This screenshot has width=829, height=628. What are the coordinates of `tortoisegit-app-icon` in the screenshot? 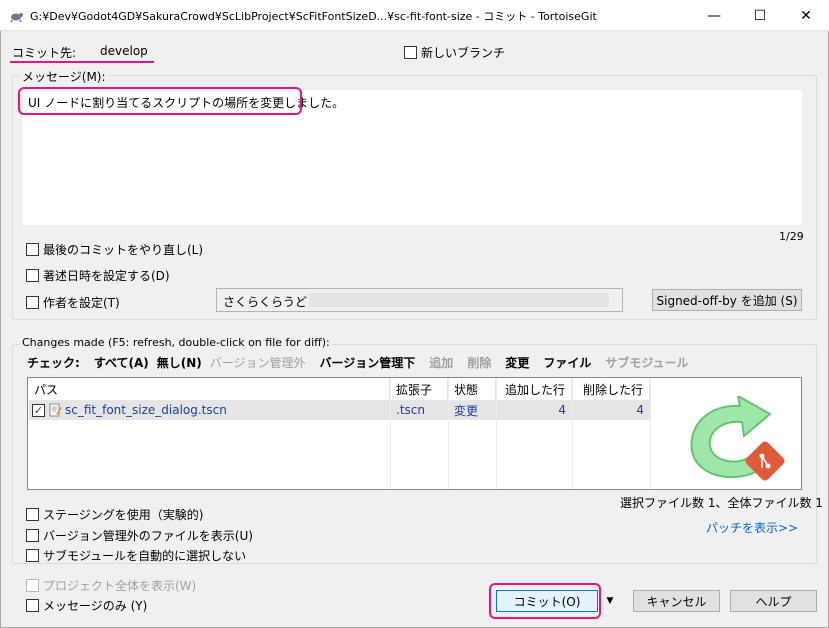 It's located at (16, 15).